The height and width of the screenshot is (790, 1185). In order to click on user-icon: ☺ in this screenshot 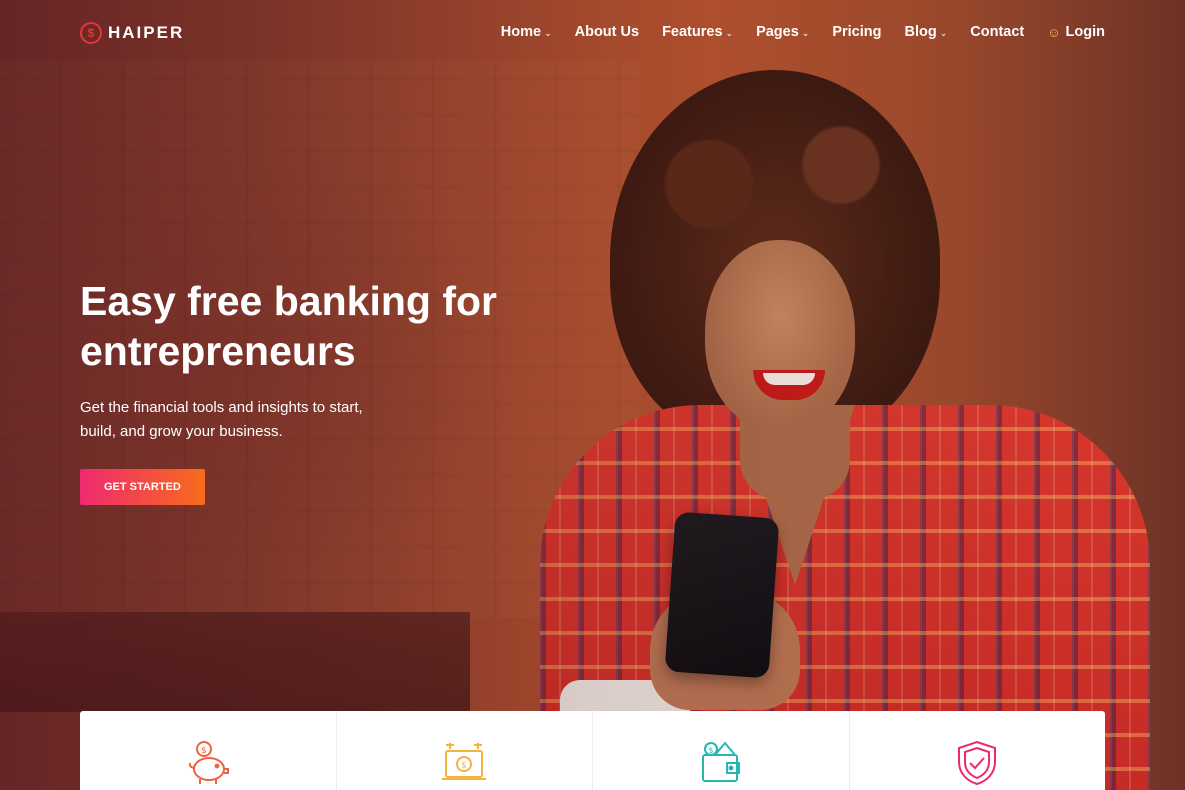, I will do `click(1054, 32)`.